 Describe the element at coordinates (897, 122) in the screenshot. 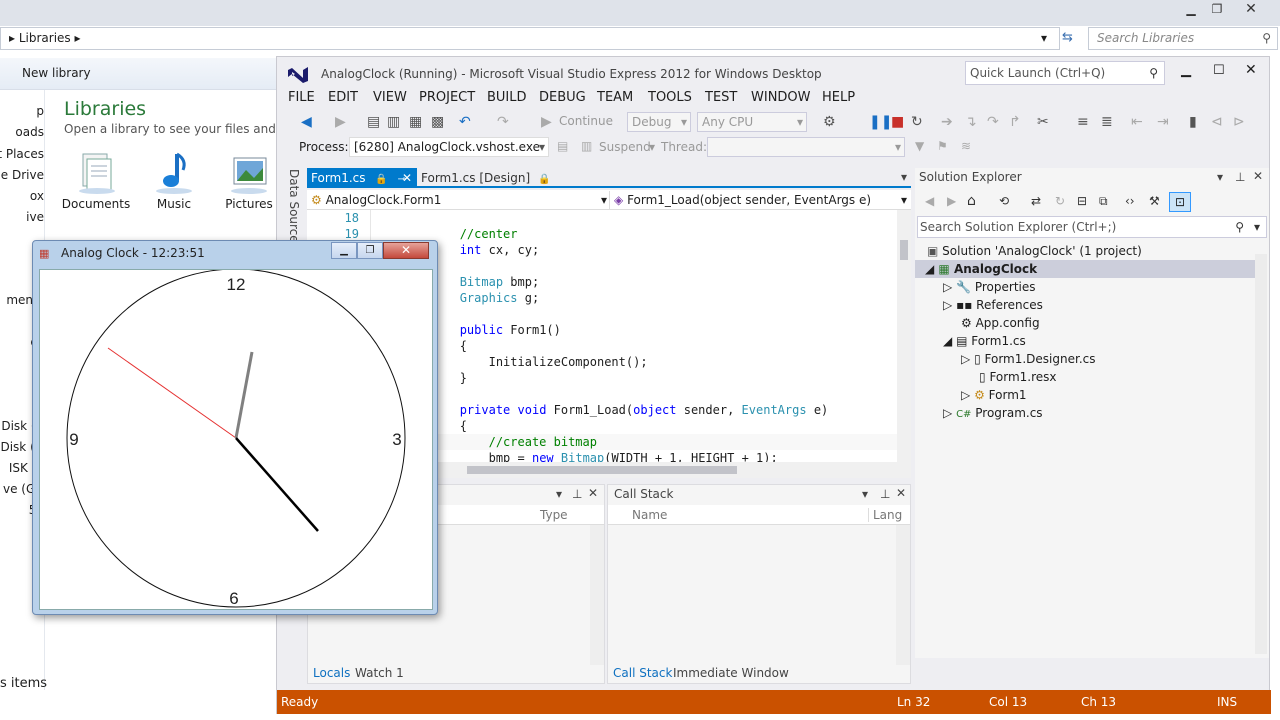

I see `stop-icon: ■` at that location.